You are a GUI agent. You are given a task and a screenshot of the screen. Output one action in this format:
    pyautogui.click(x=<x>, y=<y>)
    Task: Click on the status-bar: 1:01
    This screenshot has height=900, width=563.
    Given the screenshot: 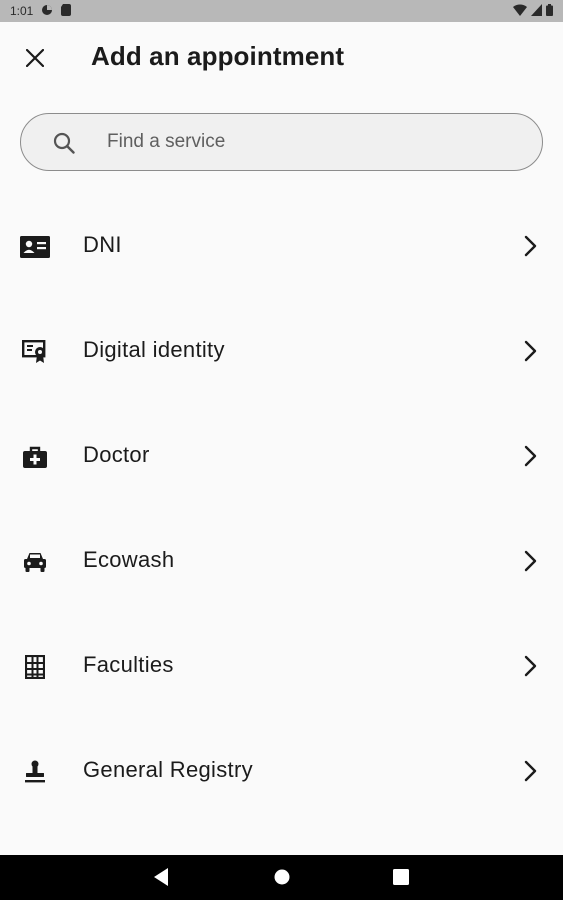 What is the action you would take?
    pyautogui.click(x=281, y=11)
    